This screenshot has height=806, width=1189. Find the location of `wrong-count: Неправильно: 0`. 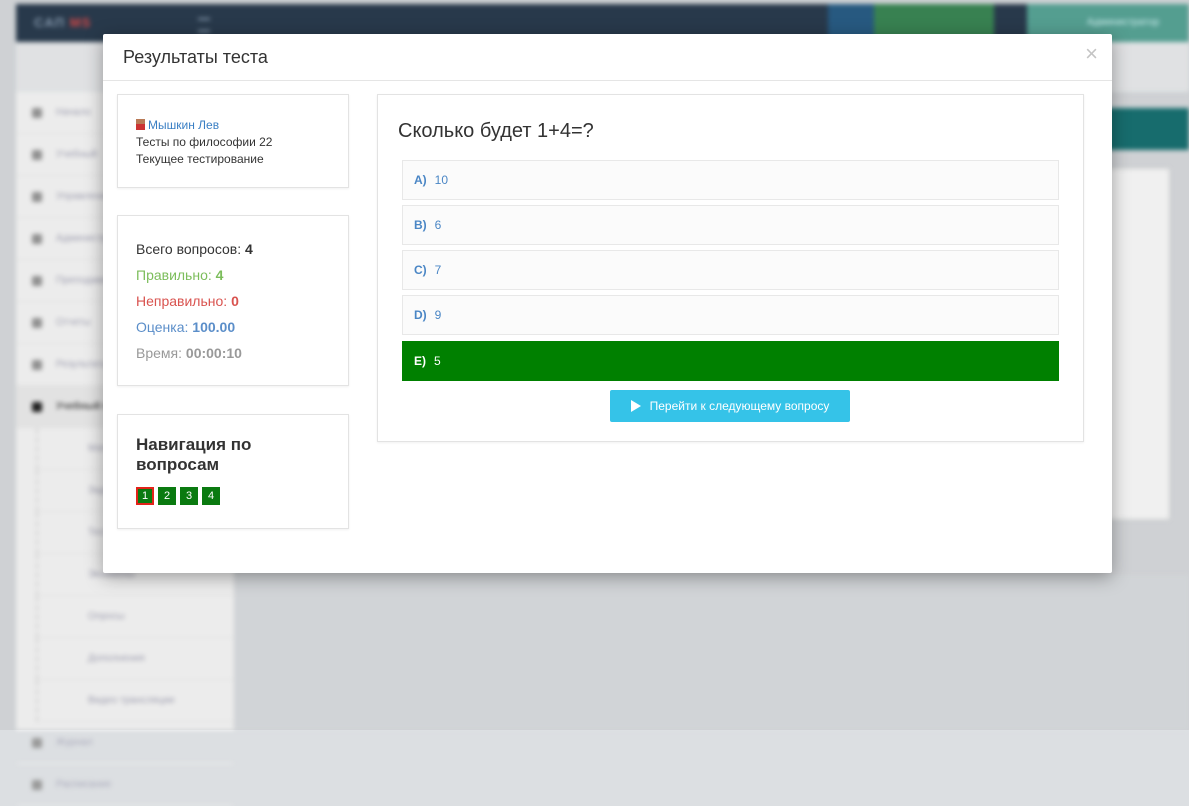

wrong-count: Неправильно: 0 is located at coordinates (187, 301).